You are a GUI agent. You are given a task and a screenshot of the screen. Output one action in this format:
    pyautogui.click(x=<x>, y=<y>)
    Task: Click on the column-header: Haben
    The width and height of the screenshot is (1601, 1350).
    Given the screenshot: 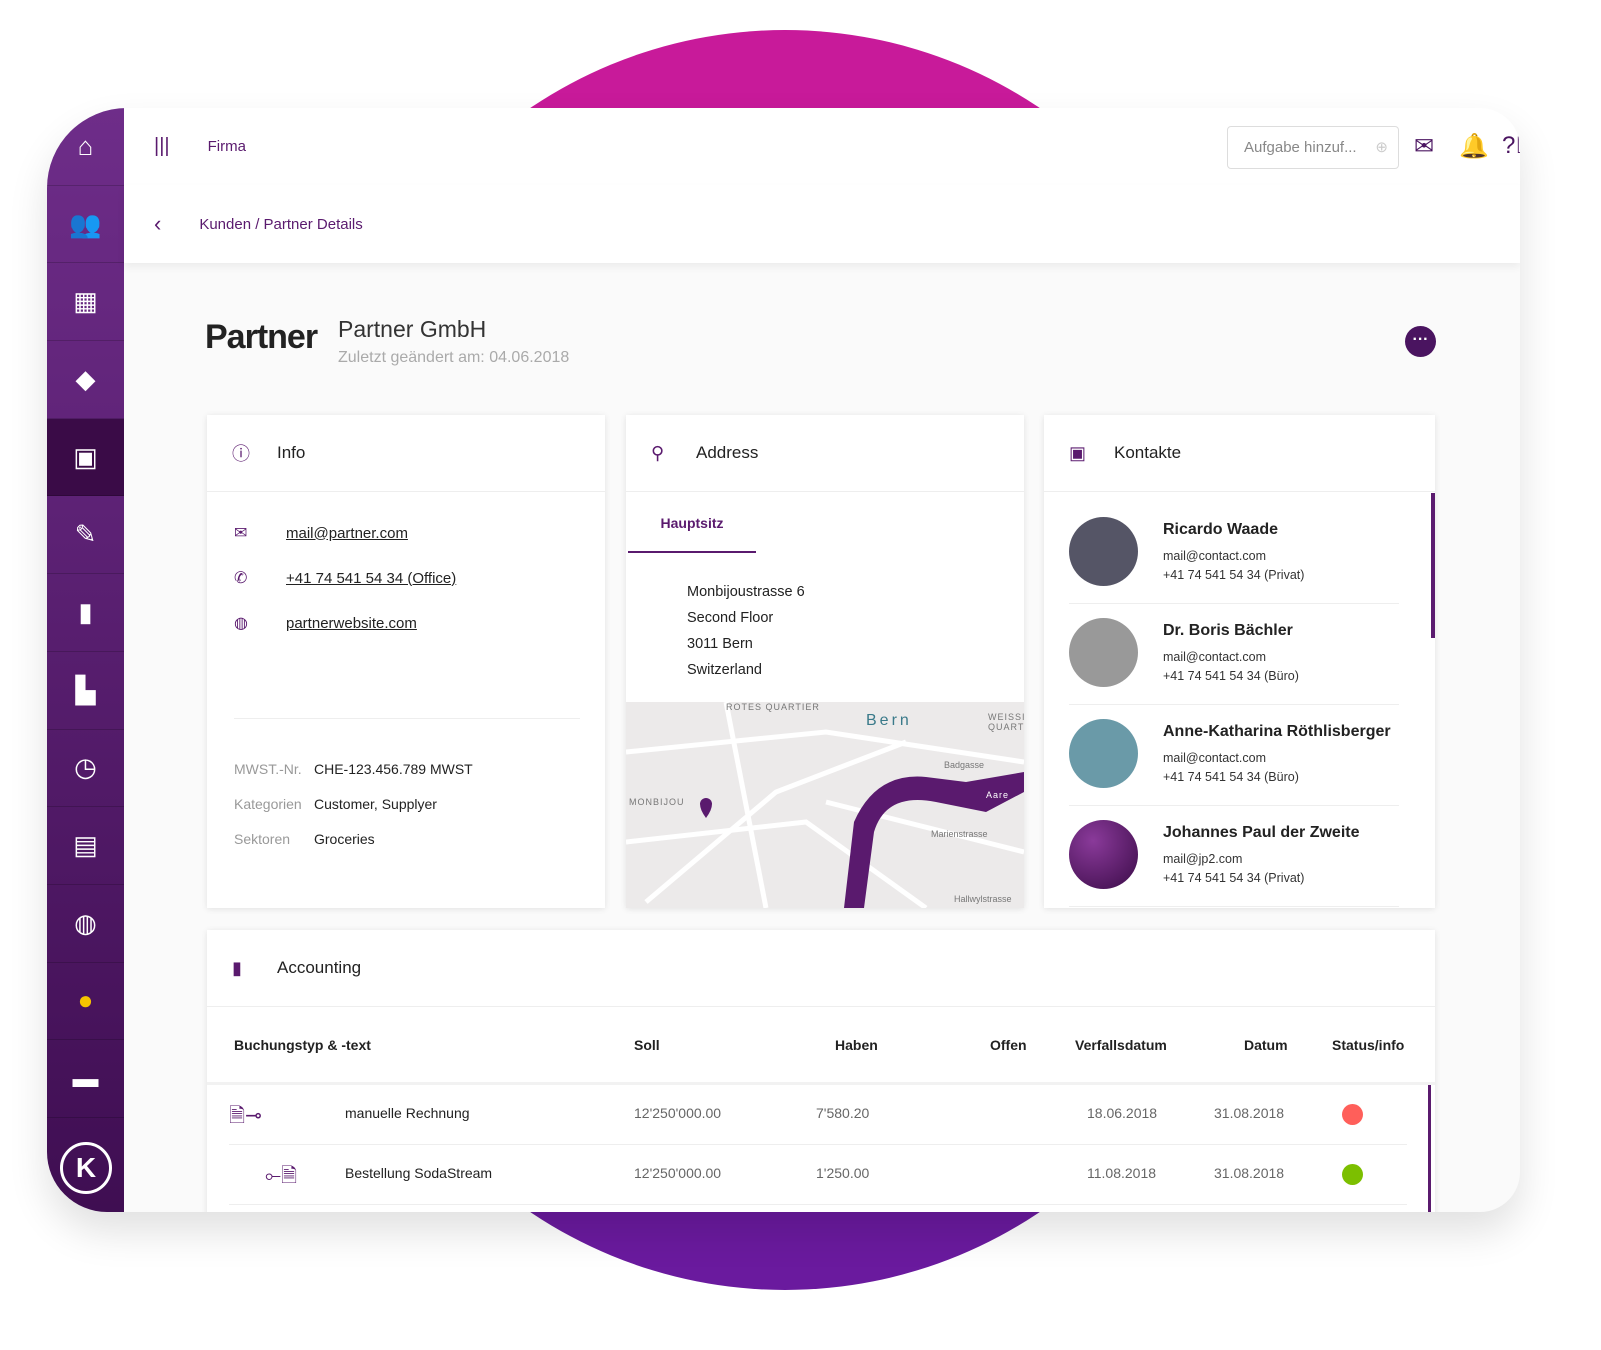 What is the action you would take?
    pyautogui.click(x=856, y=1045)
    